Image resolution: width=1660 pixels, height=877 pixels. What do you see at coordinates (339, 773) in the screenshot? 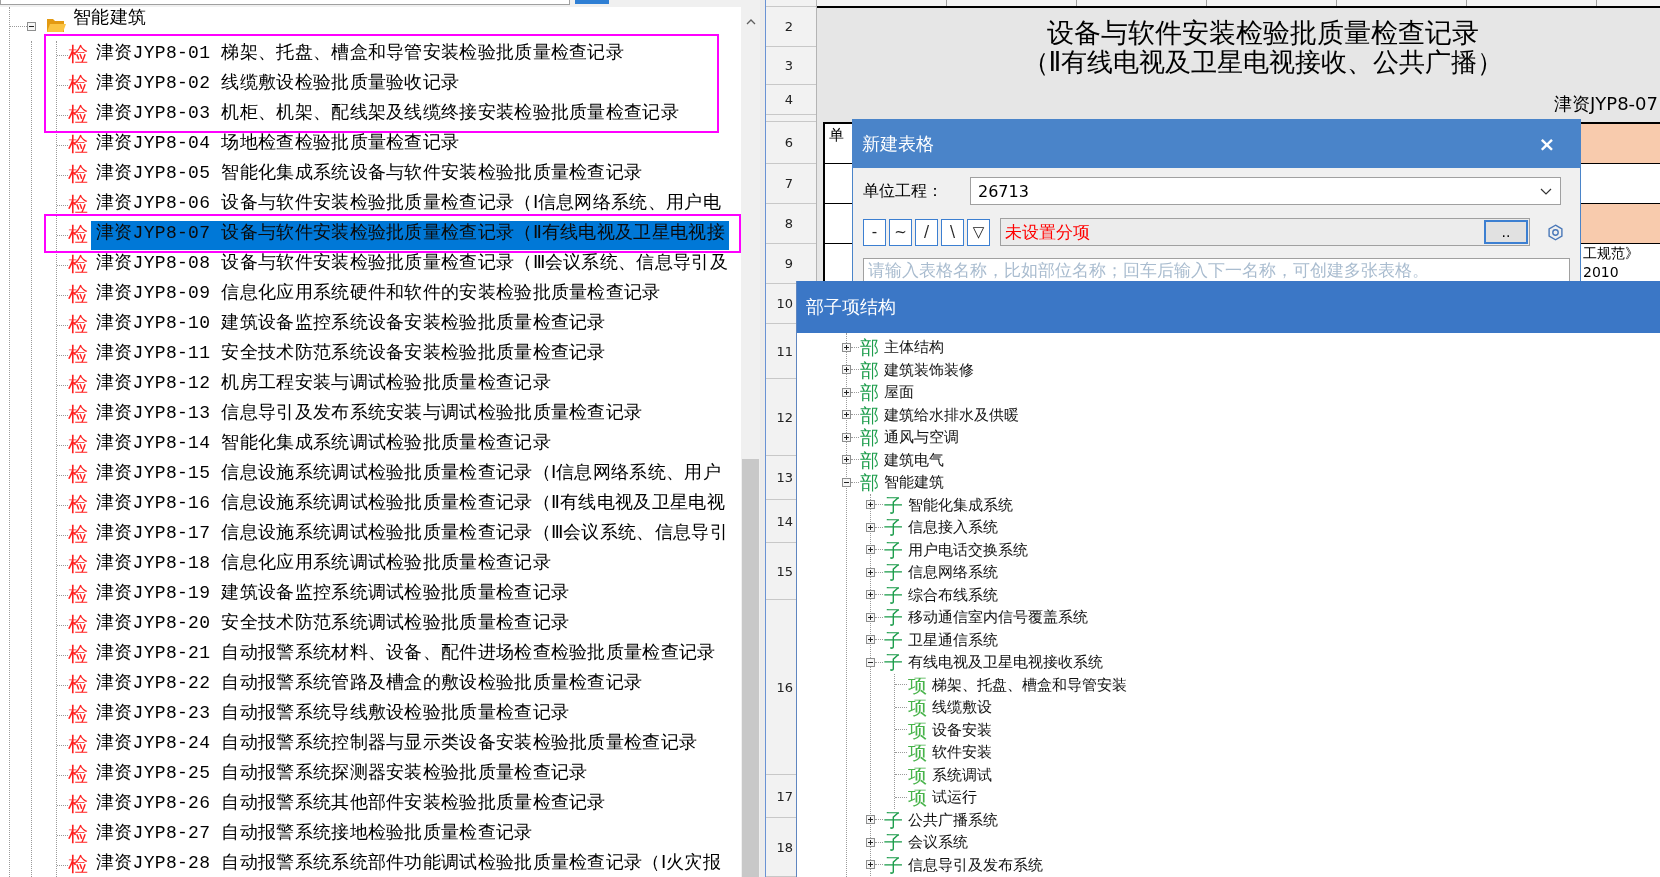
I see `tree-item: 津资JYP8-25 自动报警系统探测器安装检验批质量检查记录` at bounding box center [339, 773].